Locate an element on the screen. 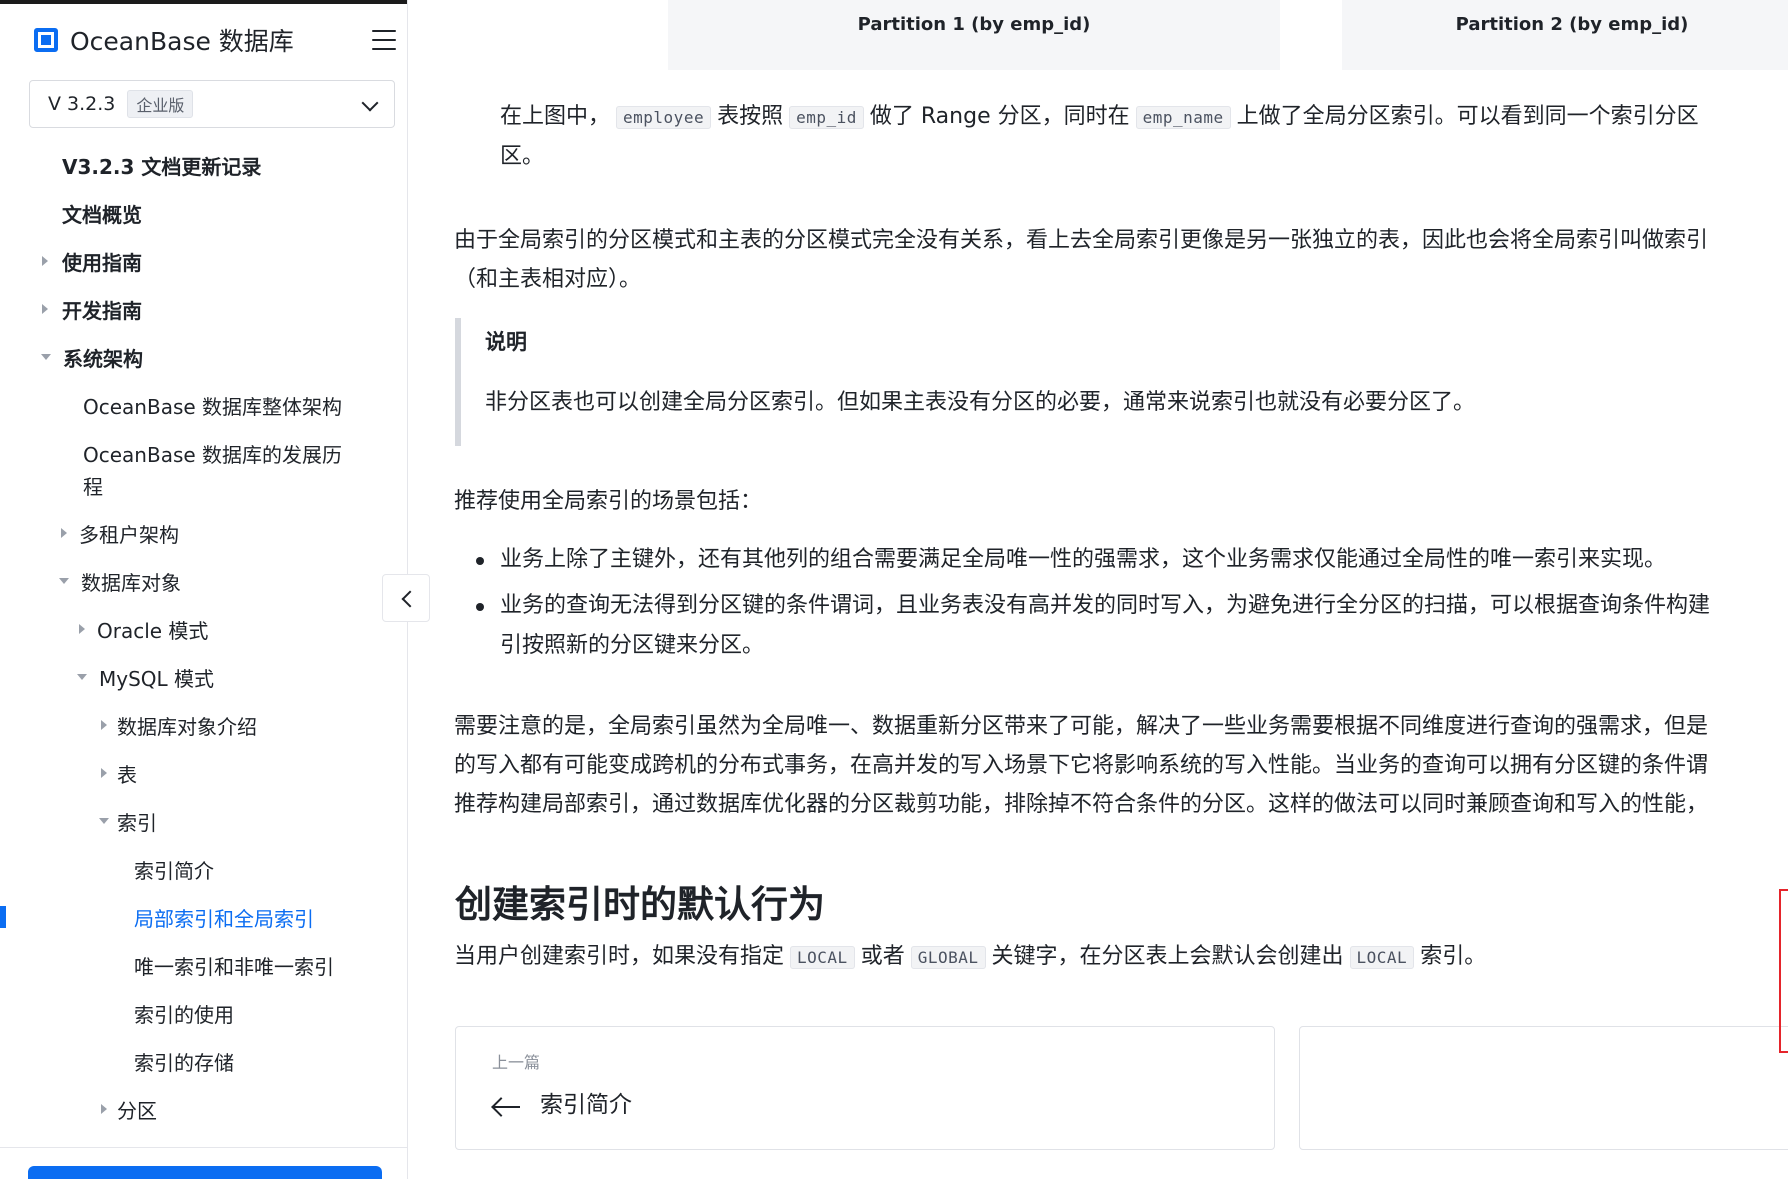  tree-item-index-intro: 索引简介 is located at coordinates (202, 869).